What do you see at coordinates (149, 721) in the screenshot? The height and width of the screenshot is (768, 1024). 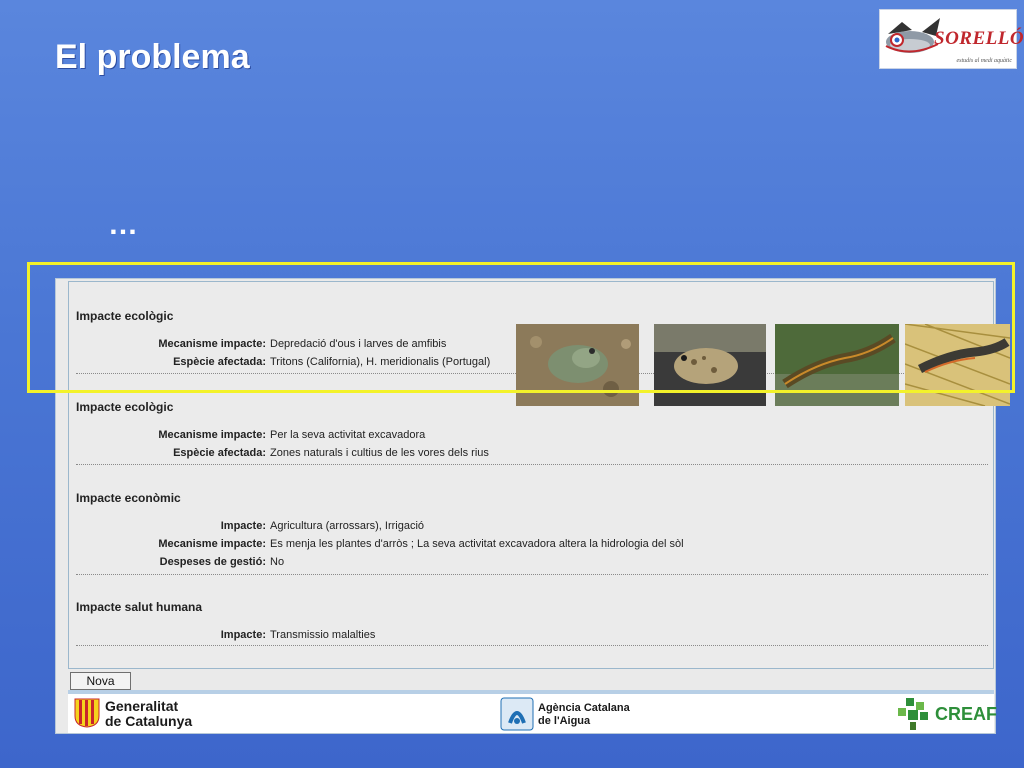 I see `generalitat-line-2: de Catalunya` at bounding box center [149, 721].